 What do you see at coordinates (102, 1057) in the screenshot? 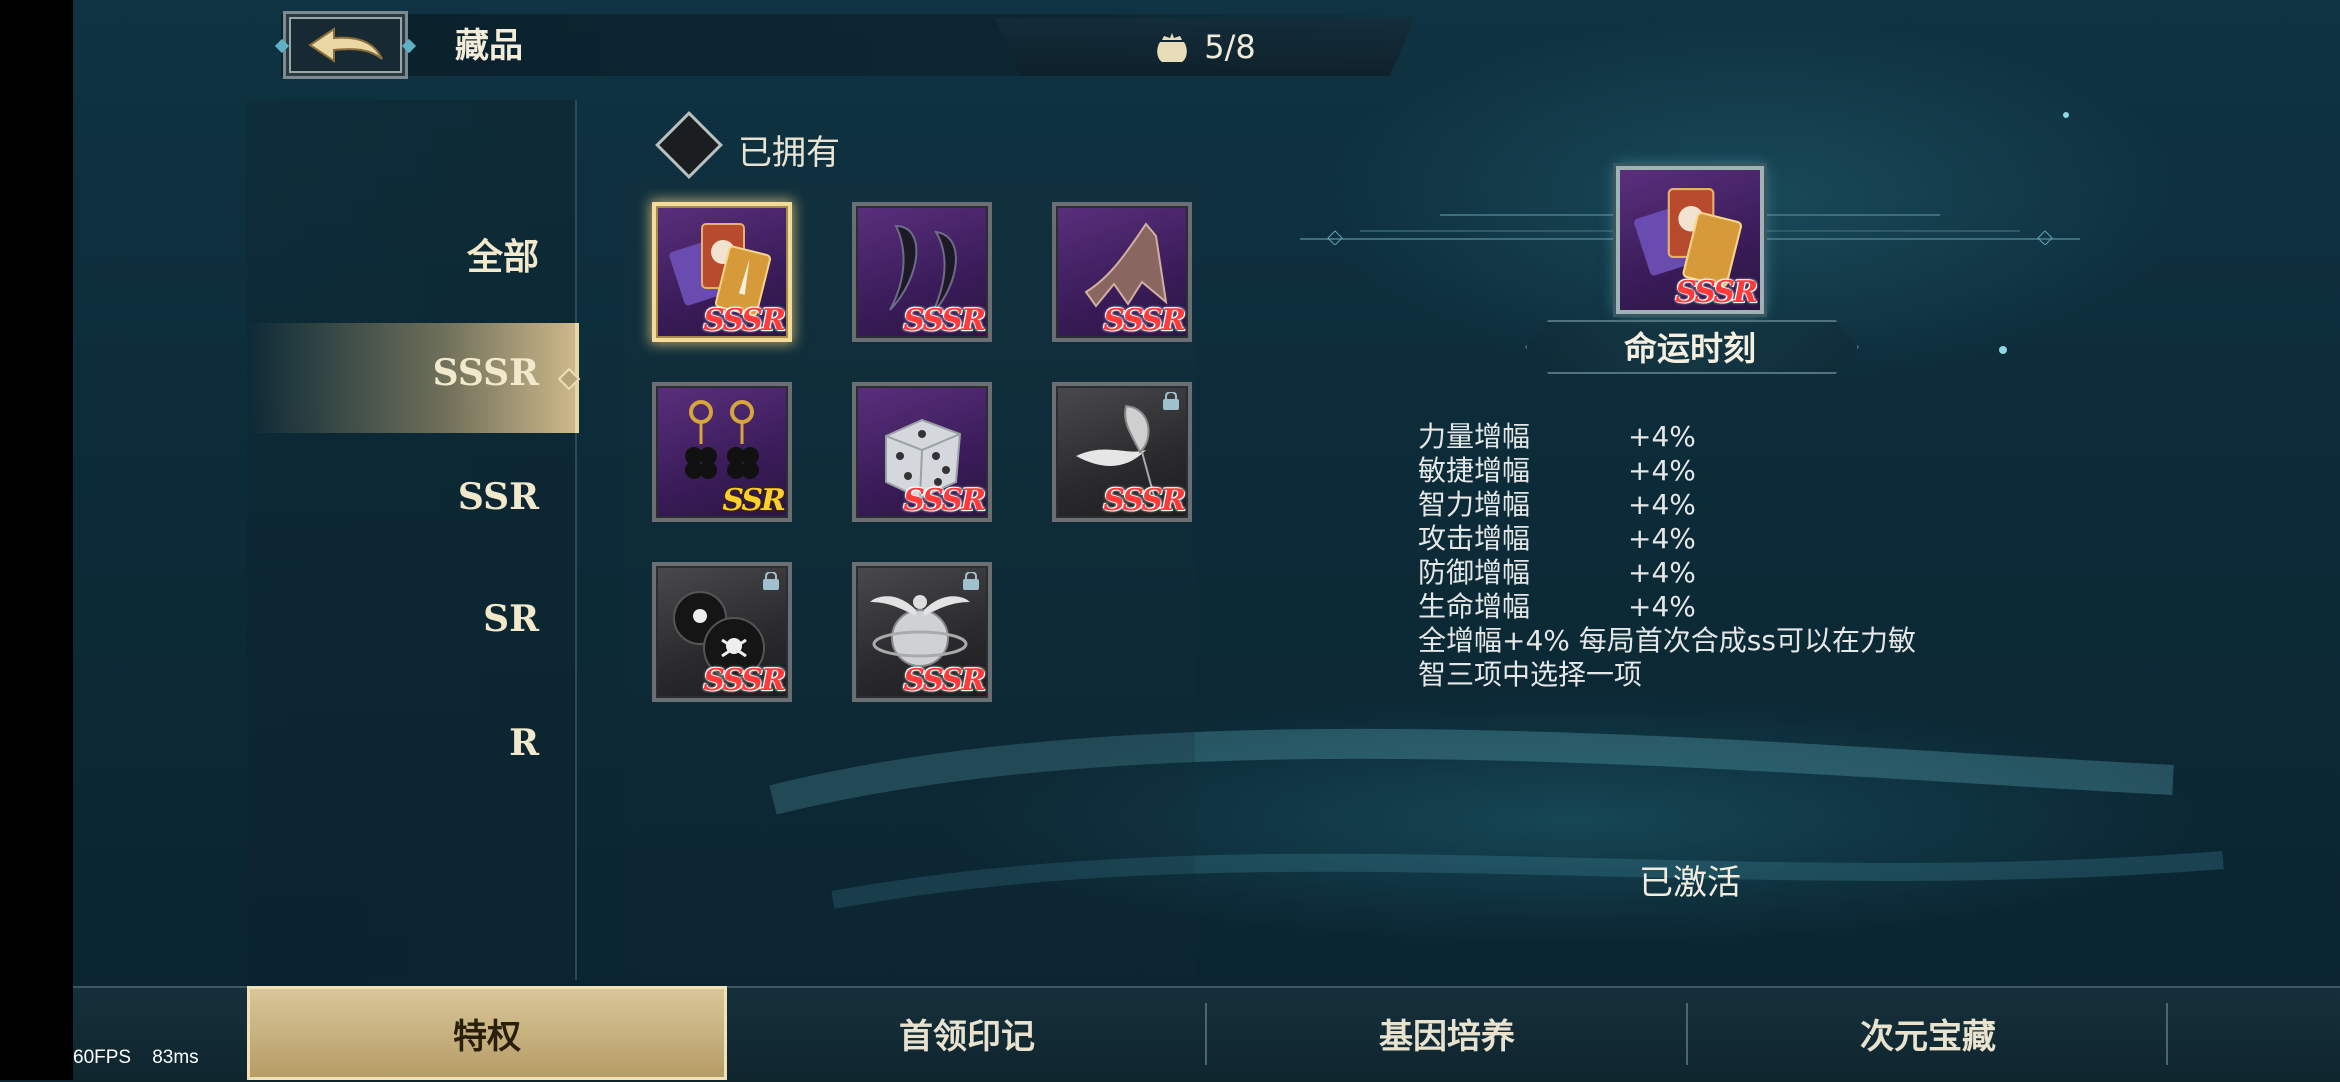
I see `fps-value: 60FPS` at bounding box center [102, 1057].